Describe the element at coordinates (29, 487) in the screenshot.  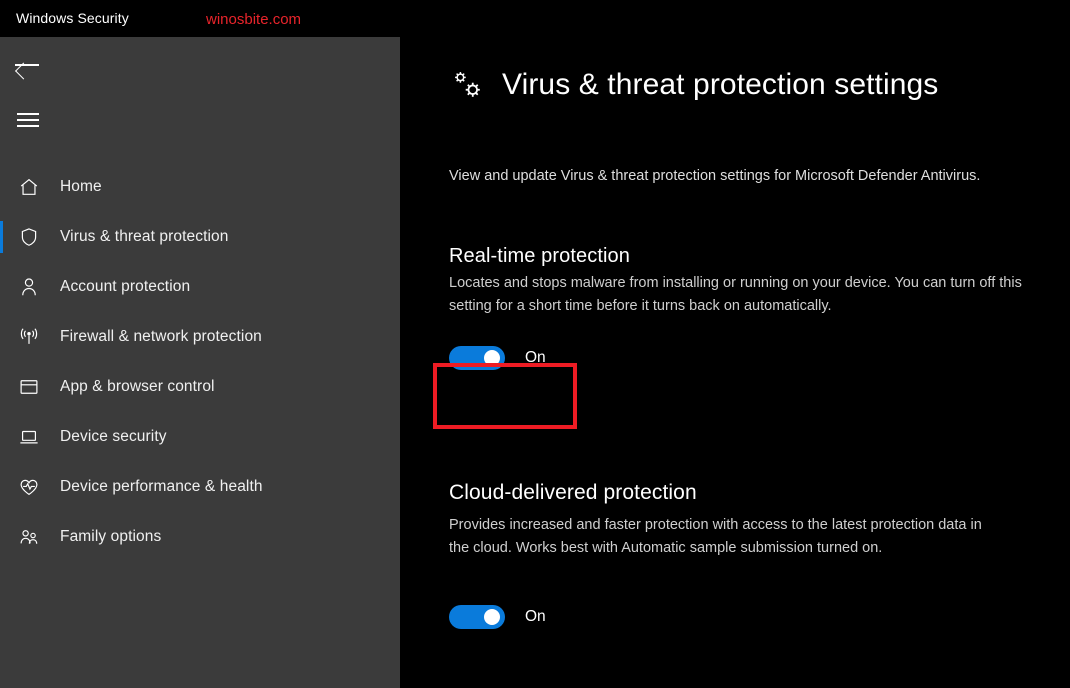
I see `heart-pulse-icon` at that location.